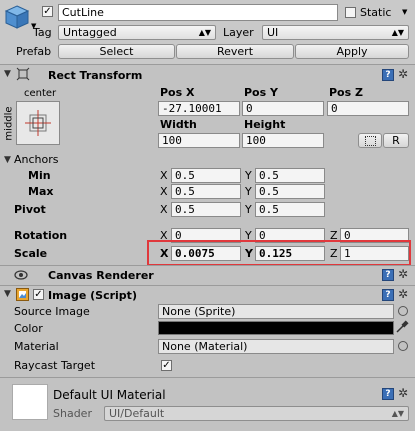 The width and height of the screenshot is (415, 431). I want to click on color-picker-icon, so click(402, 328).